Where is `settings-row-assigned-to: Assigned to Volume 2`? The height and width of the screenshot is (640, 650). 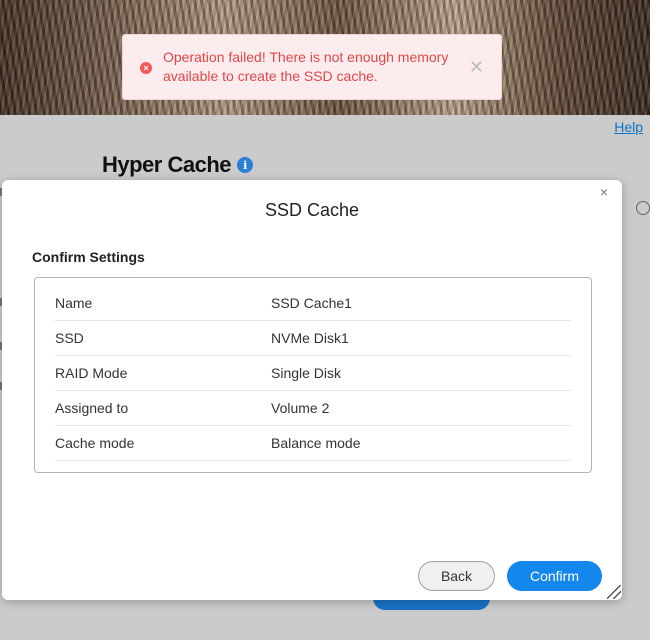 settings-row-assigned-to: Assigned to Volume 2 is located at coordinates (313, 408).